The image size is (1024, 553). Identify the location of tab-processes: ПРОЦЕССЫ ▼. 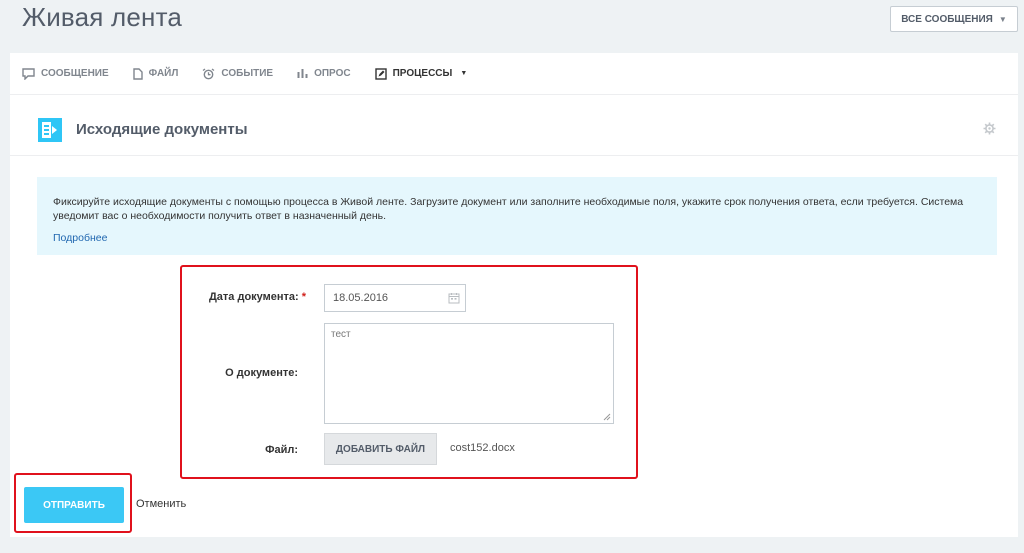
(421, 73).